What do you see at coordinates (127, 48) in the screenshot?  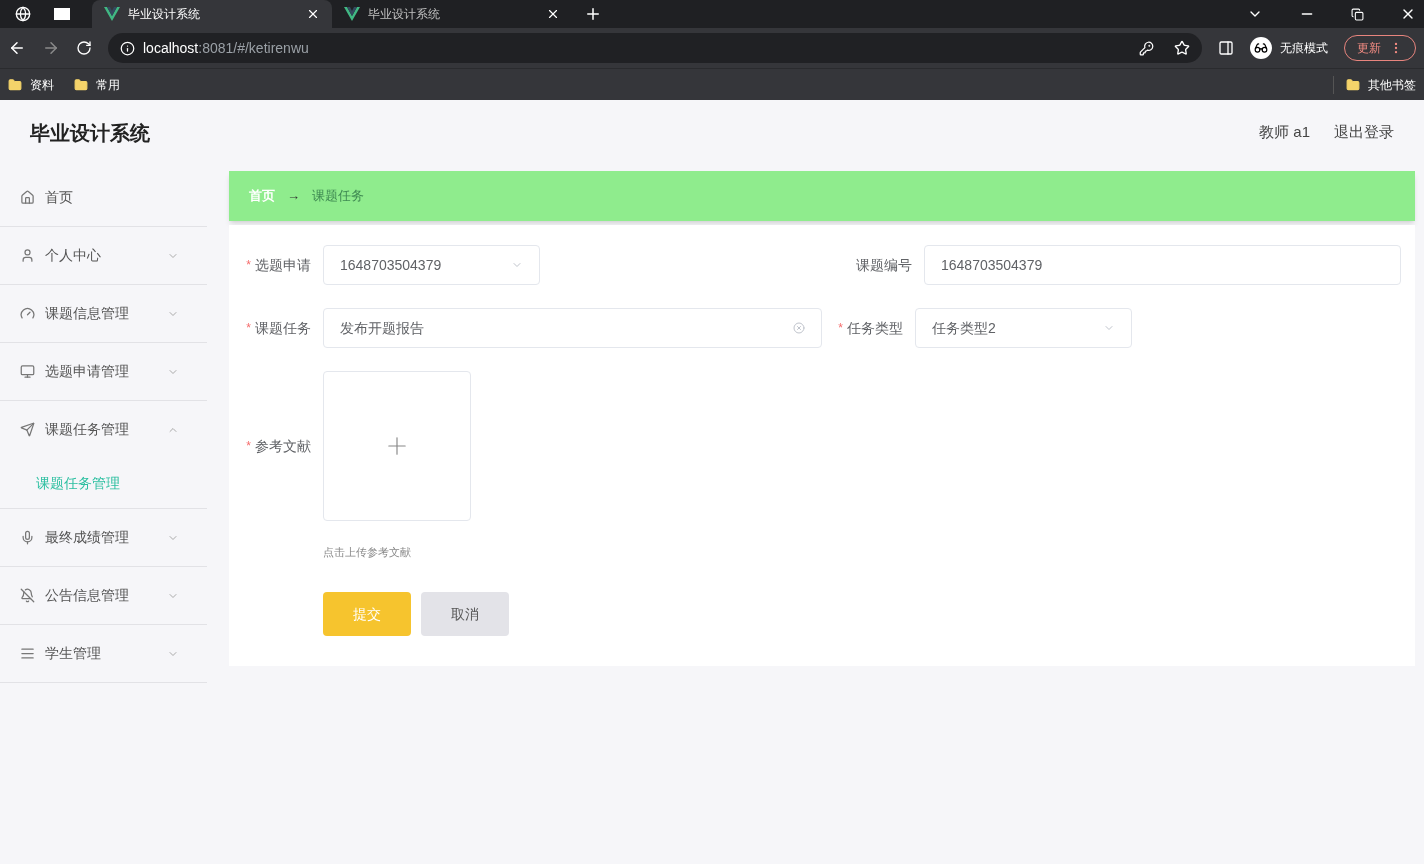 I see `info-icon` at bounding box center [127, 48].